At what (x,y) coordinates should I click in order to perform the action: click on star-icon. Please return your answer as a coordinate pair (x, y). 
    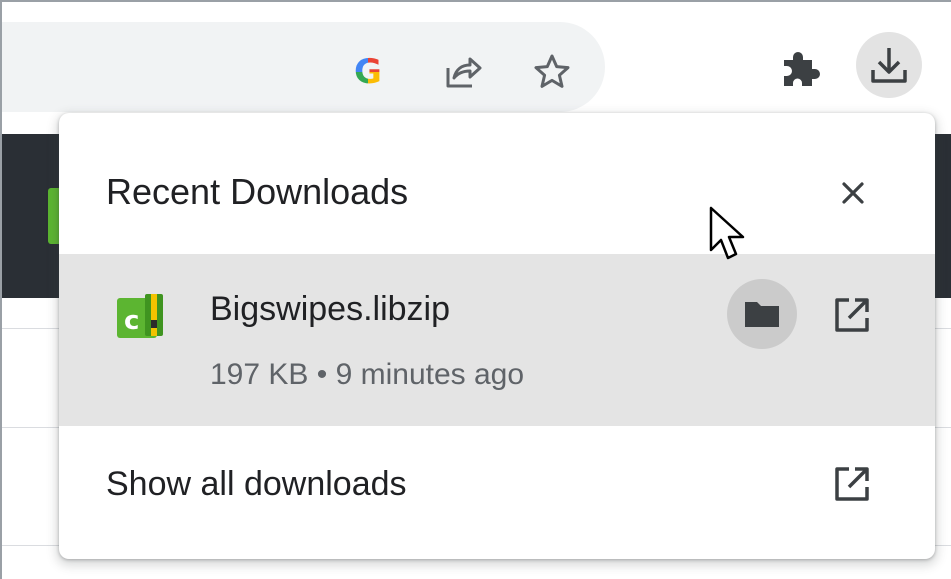
    Looking at the image, I should click on (552, 72).